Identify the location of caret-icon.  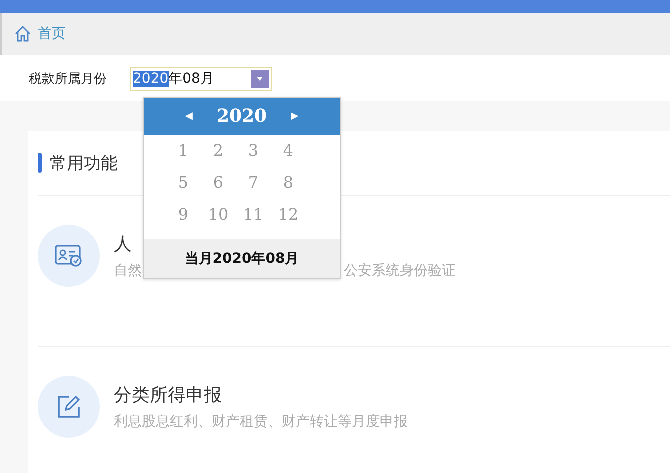
(260, 79).